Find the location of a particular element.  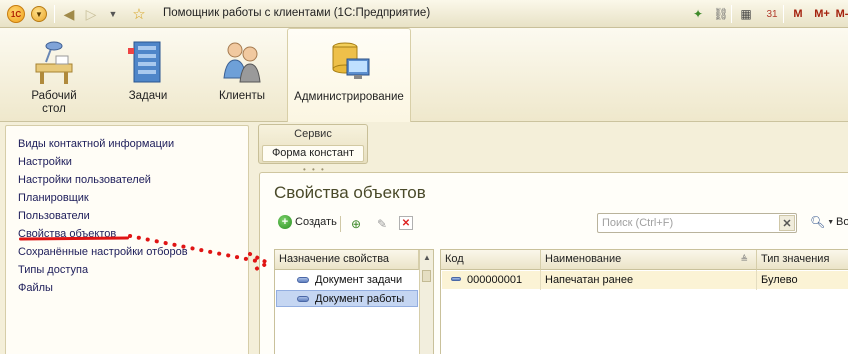

logo-1c-icon: 1С is located at coordinates (16, 14).